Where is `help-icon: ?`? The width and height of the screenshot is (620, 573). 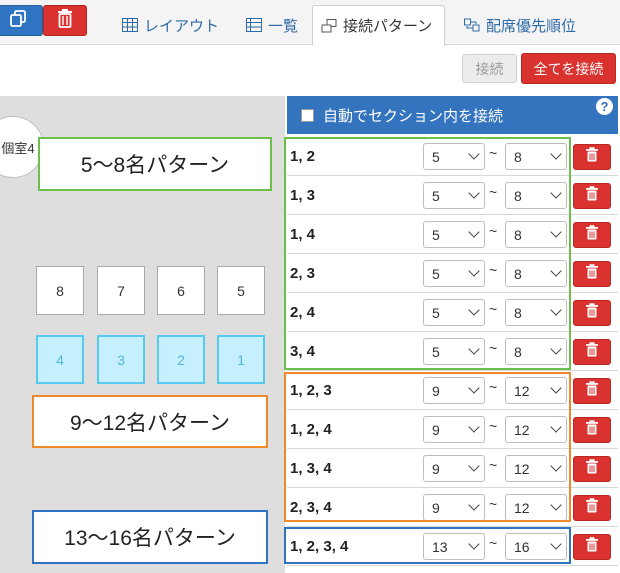 help-icon: ? is located at coordinates (604, 106).